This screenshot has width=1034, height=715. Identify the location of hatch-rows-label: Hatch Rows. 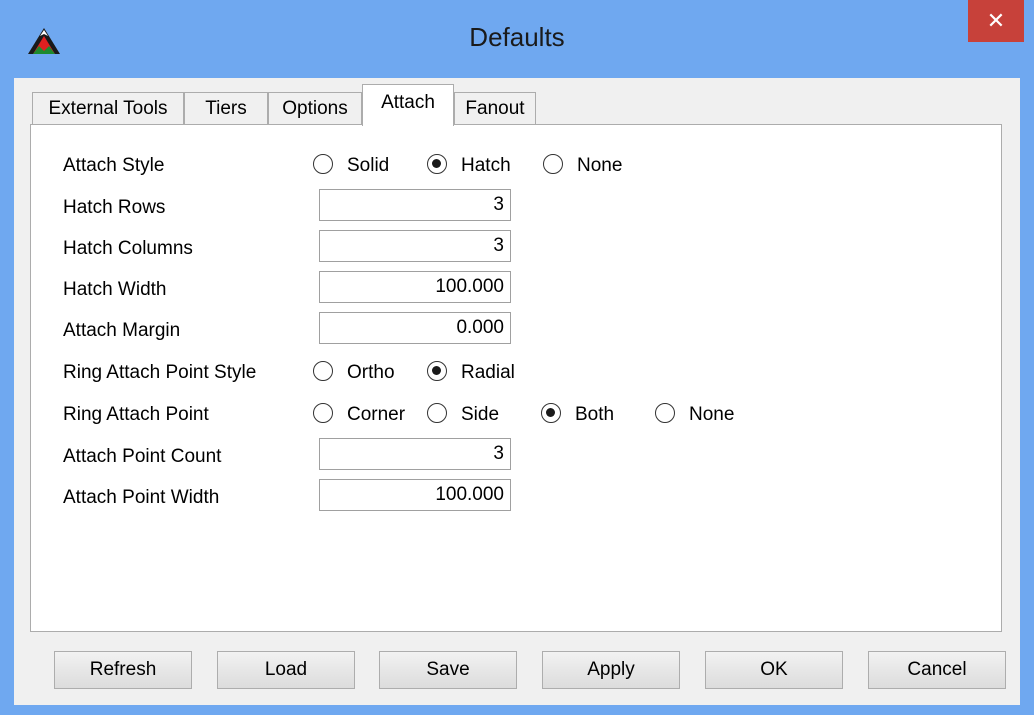
(114, 207).